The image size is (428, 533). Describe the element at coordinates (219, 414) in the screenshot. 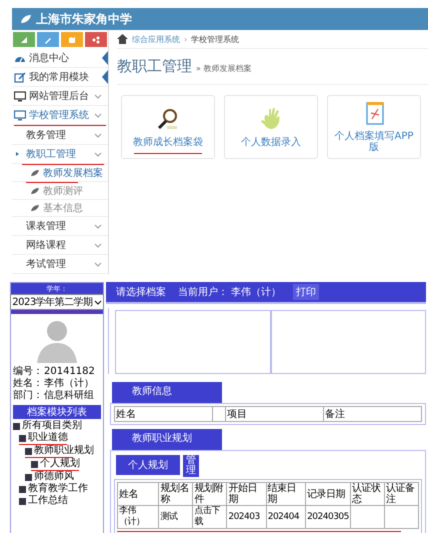

I see `table-cell` at that location.